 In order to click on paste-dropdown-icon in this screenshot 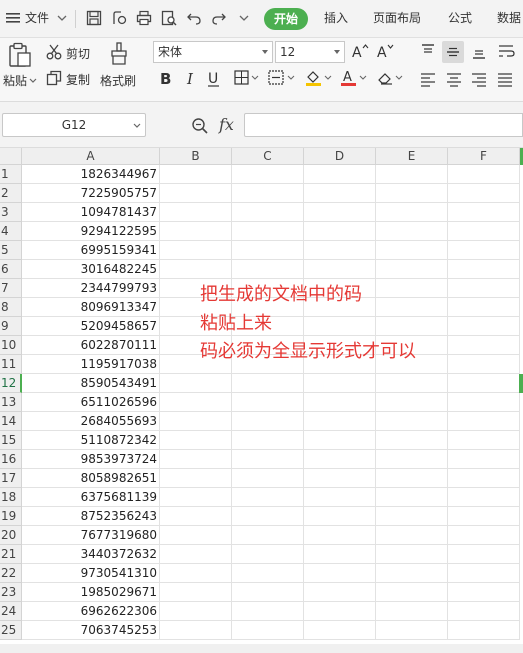, I will do `click(33, 81)`.